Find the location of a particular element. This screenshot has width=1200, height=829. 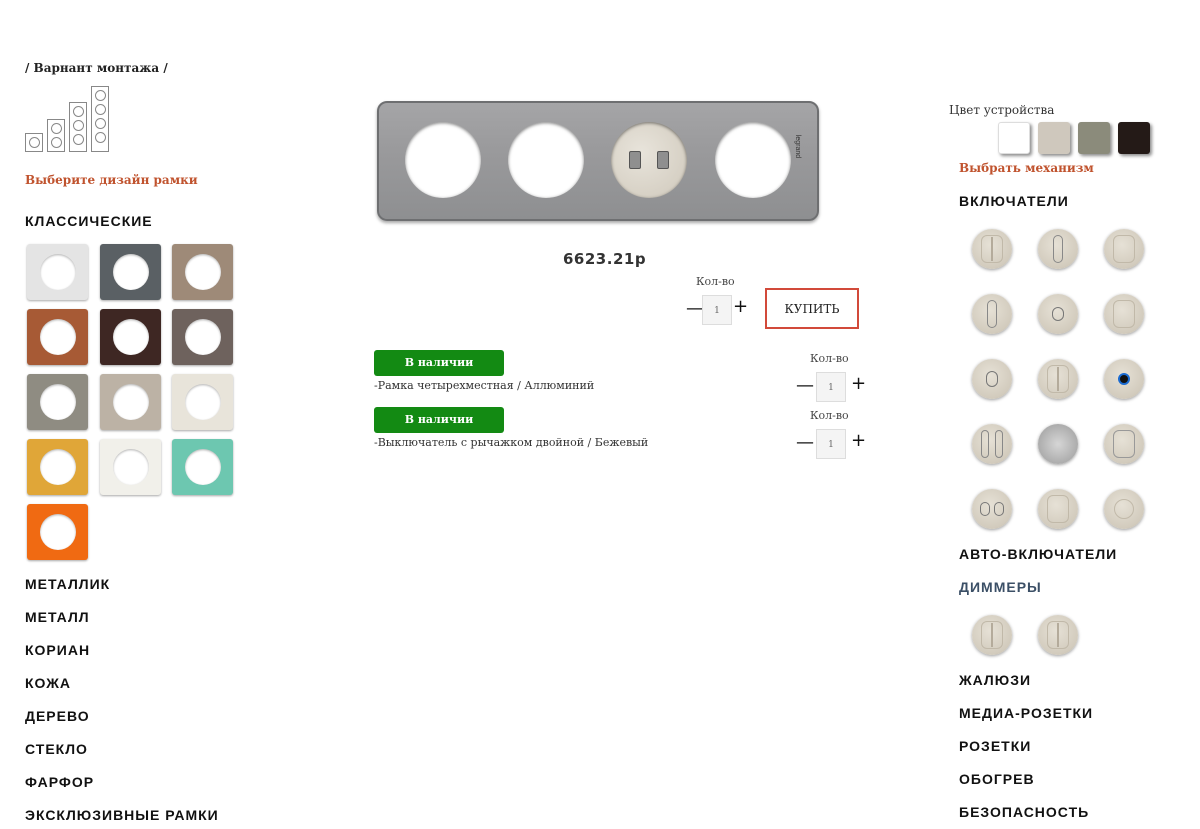

total-price: 6623.21р is located at coordinates (605, 259).